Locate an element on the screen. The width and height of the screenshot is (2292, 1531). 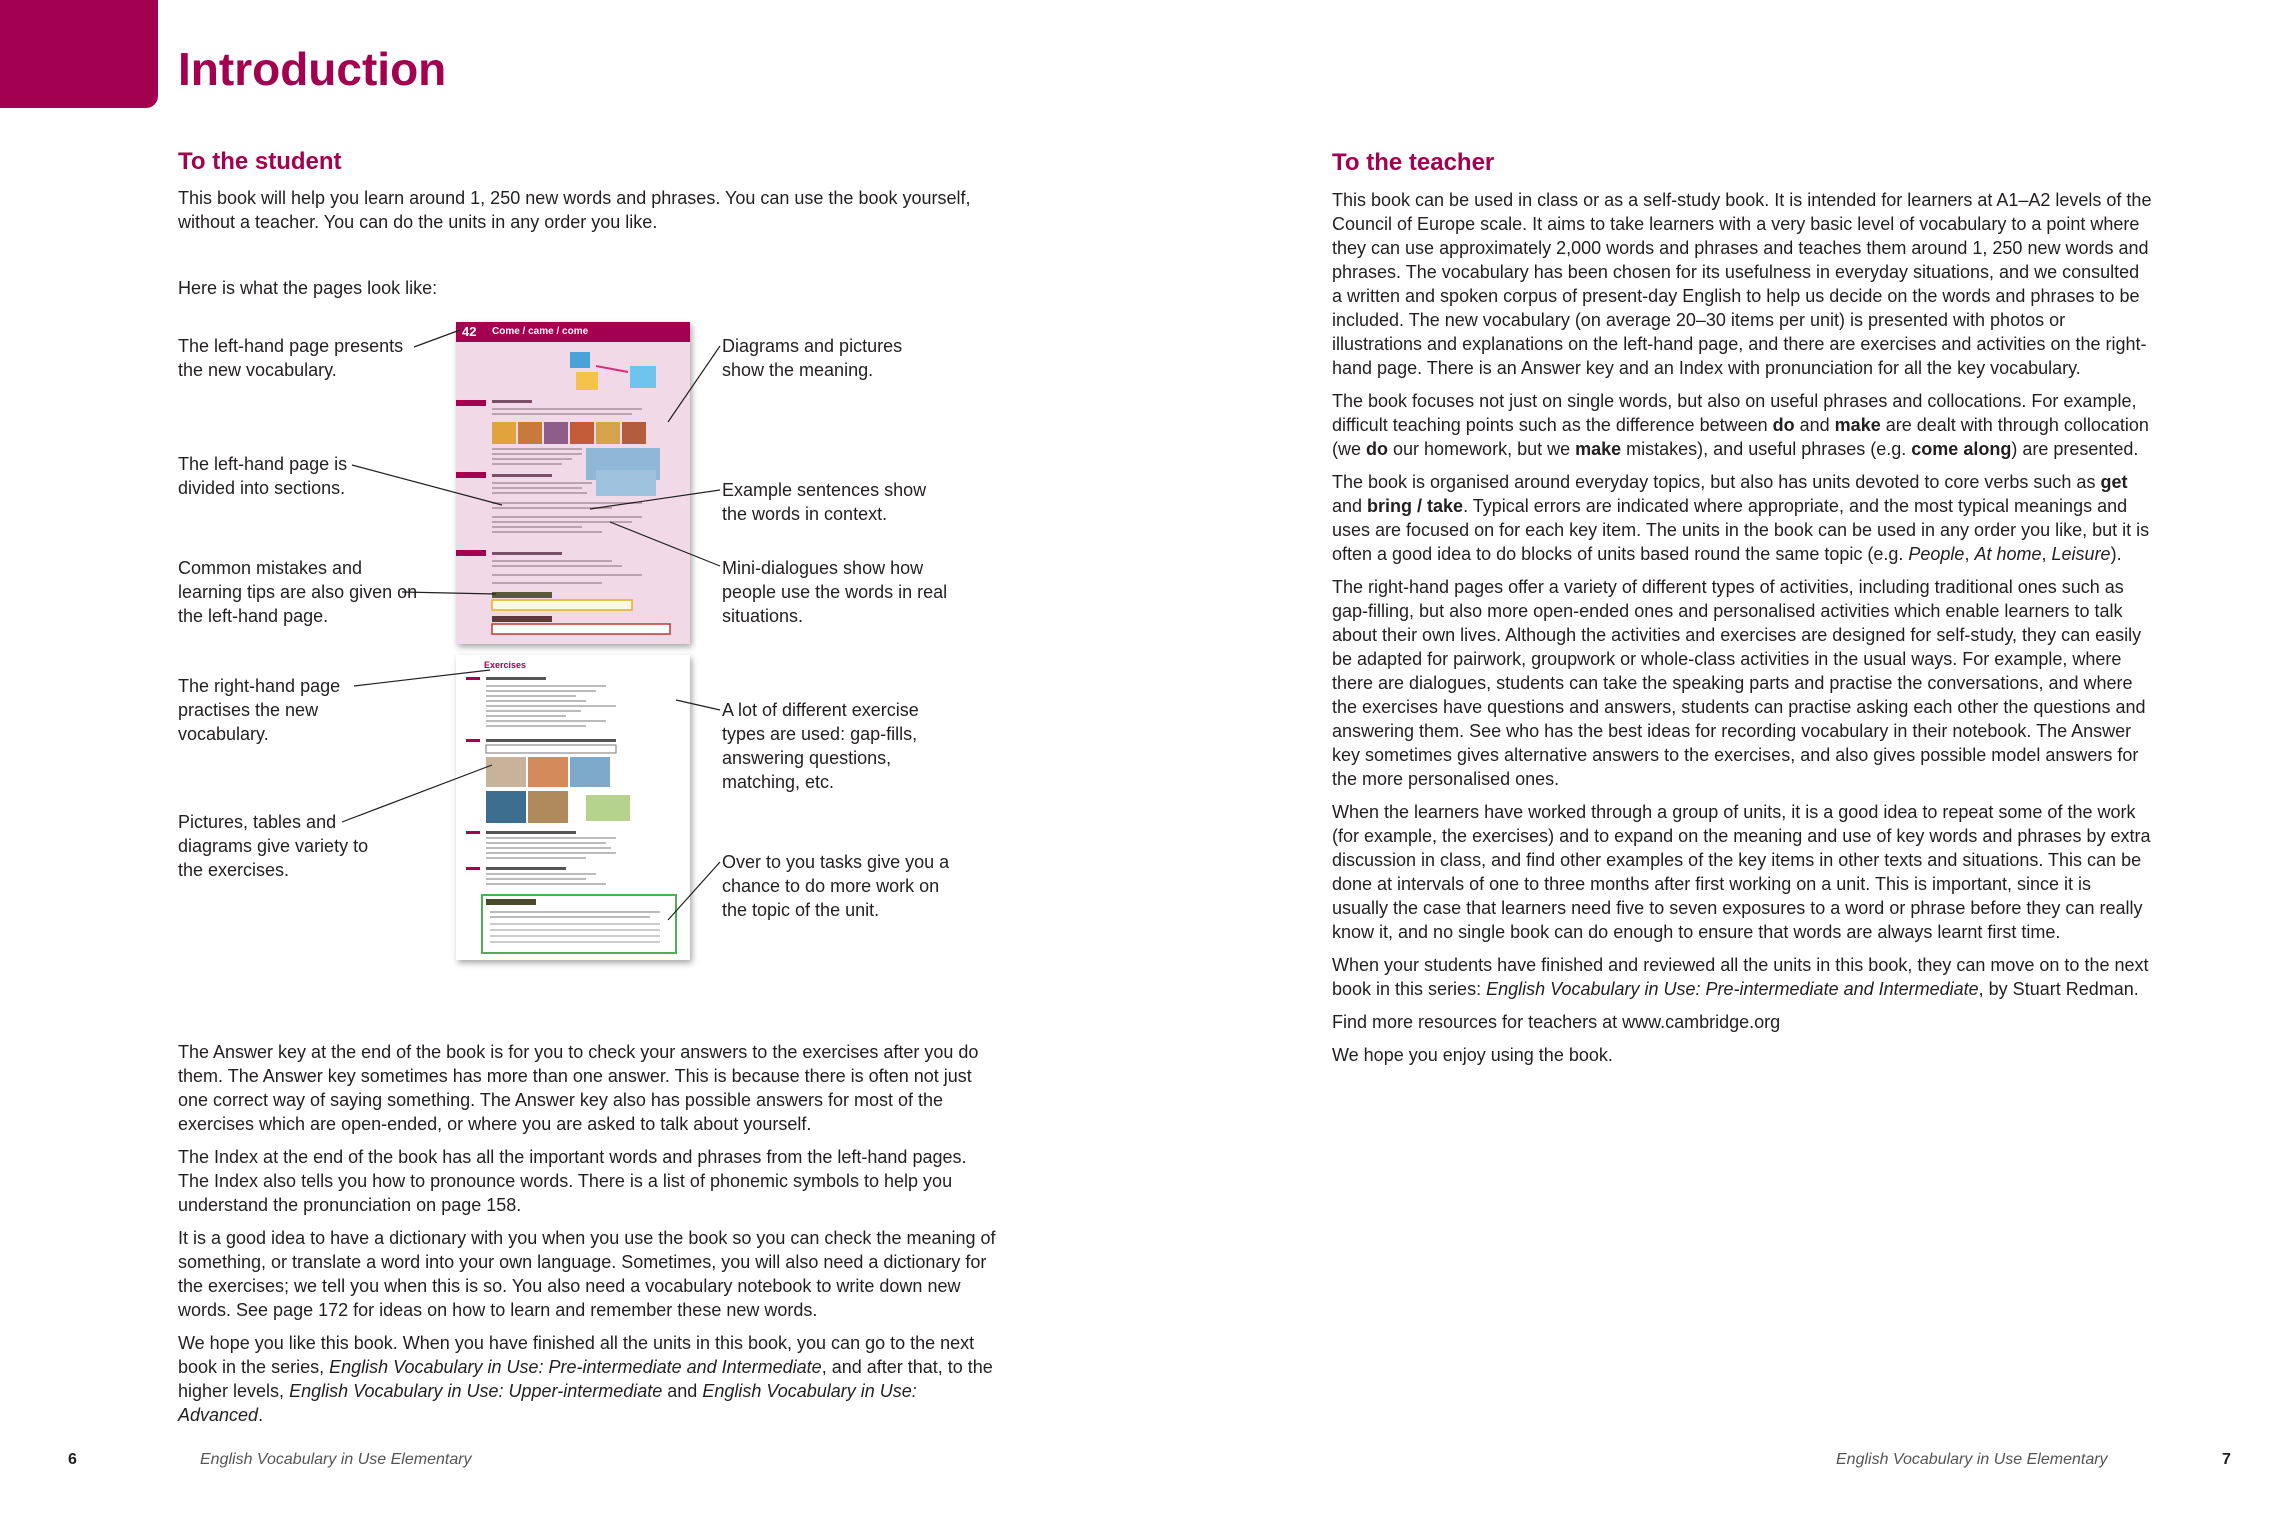
p3-text: and is located at coordinates (1350, 506).